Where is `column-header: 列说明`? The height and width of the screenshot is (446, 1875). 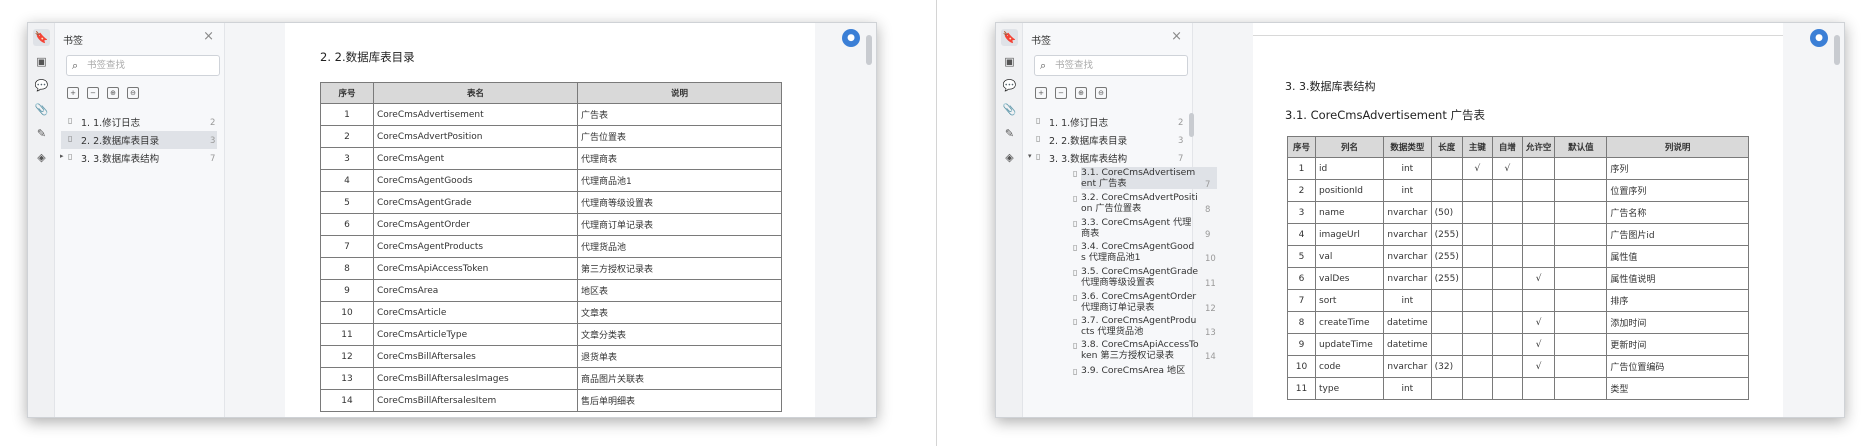
column-header: 列说明 is located at coordinates (1677, 147).